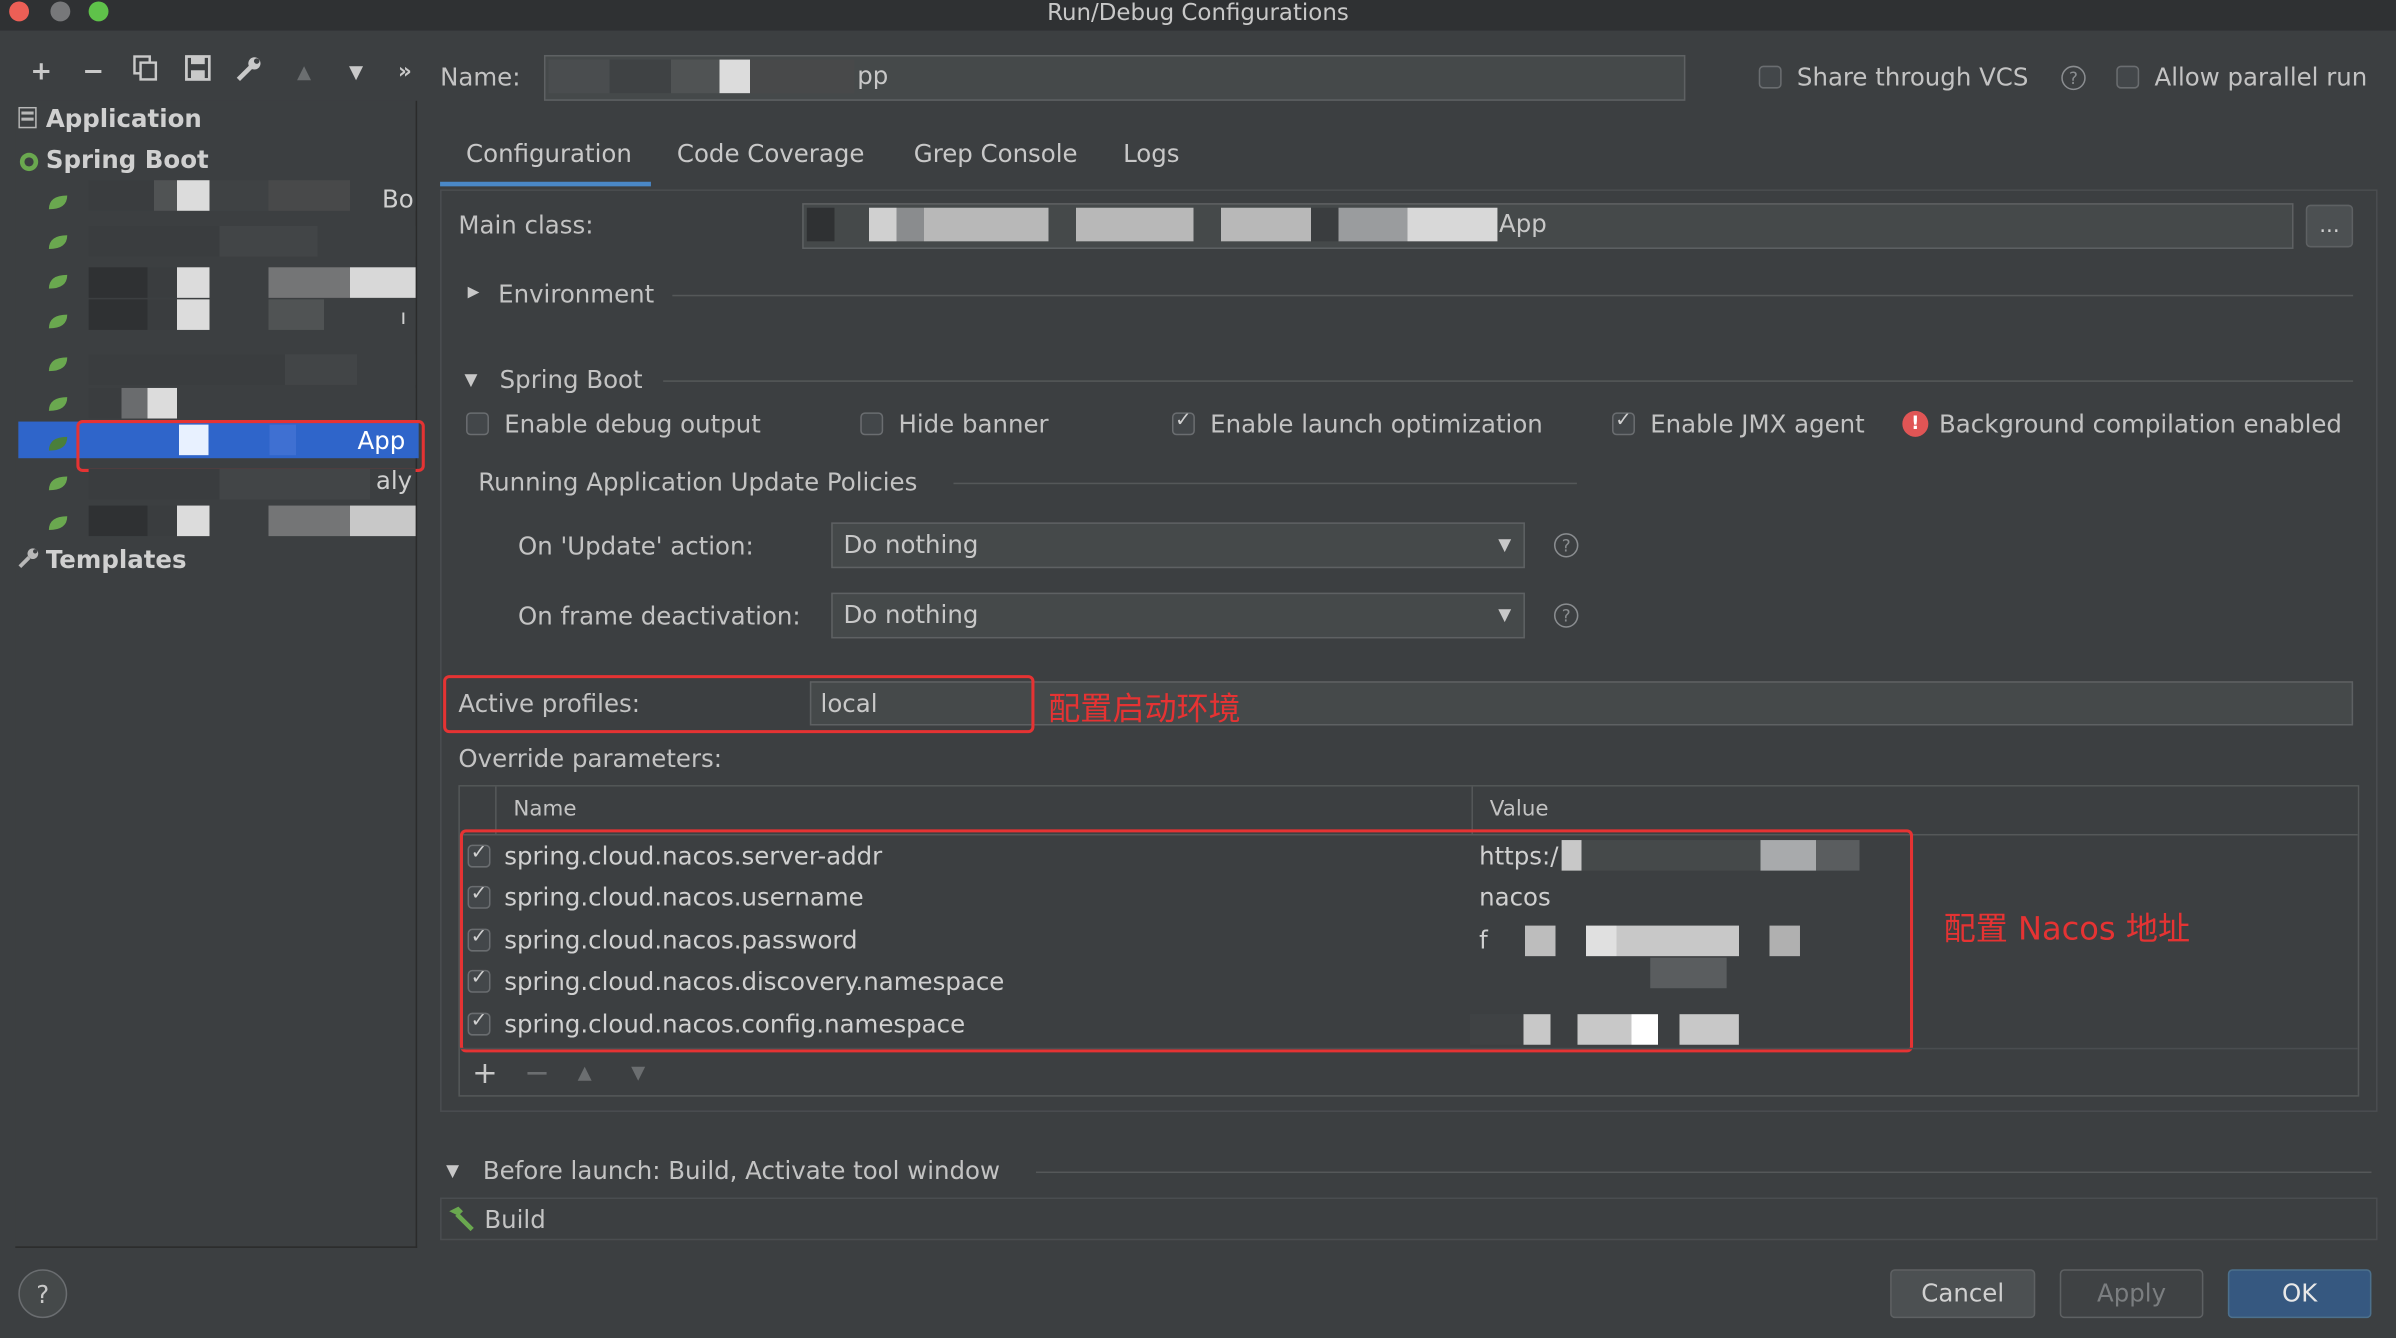  I want to click on column-header-value: Value, so click(1519, 809).